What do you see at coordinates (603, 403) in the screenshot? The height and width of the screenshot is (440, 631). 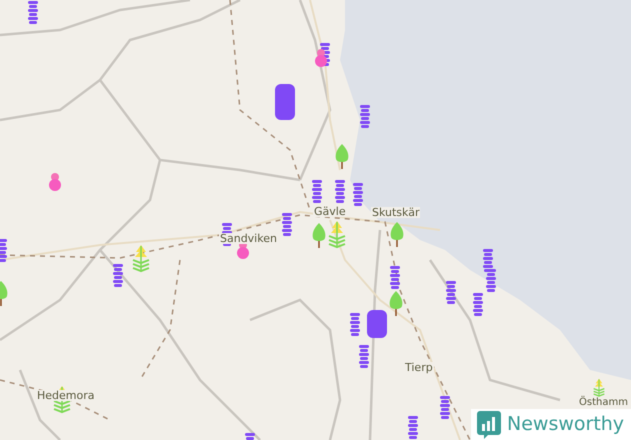 I see `place-label: Östhamm` at bounding box center [603, 403].